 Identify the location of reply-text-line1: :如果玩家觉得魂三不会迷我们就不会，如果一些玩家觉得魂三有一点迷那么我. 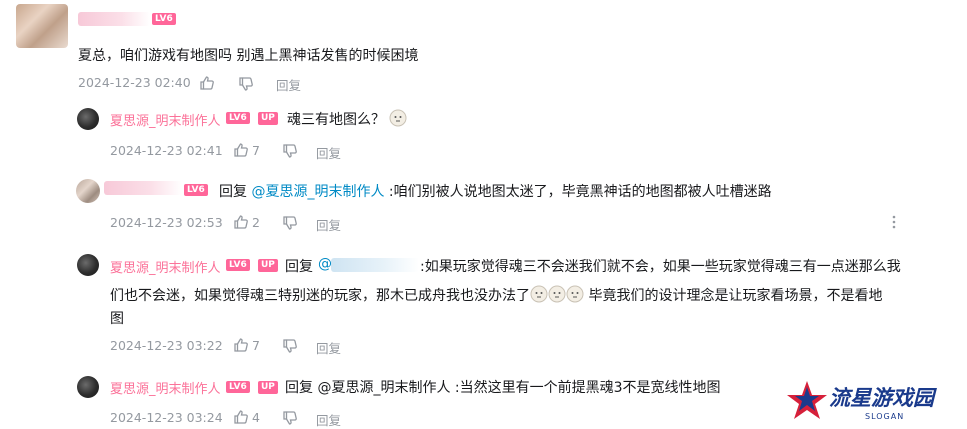
(660, 267).